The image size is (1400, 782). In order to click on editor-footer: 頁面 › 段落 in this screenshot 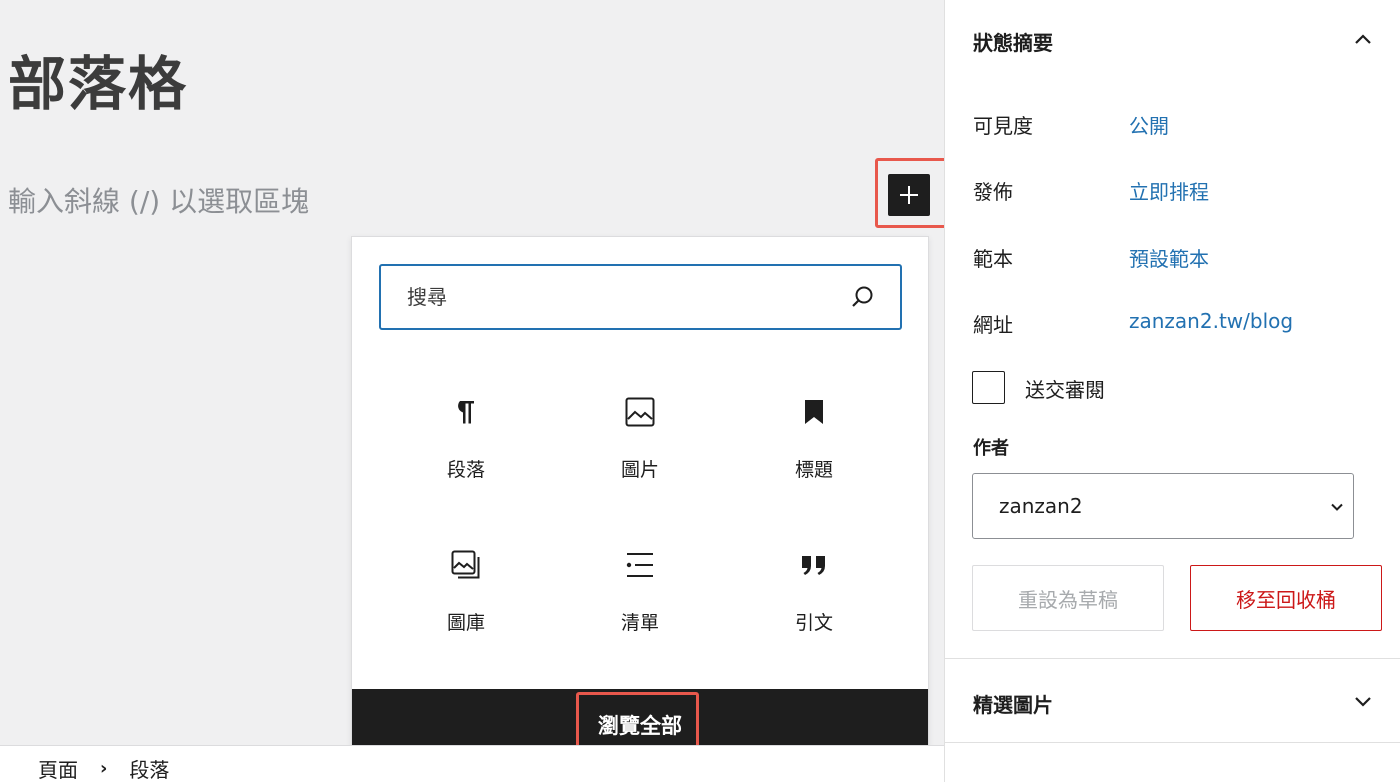, I will do `click(472, 763)`.